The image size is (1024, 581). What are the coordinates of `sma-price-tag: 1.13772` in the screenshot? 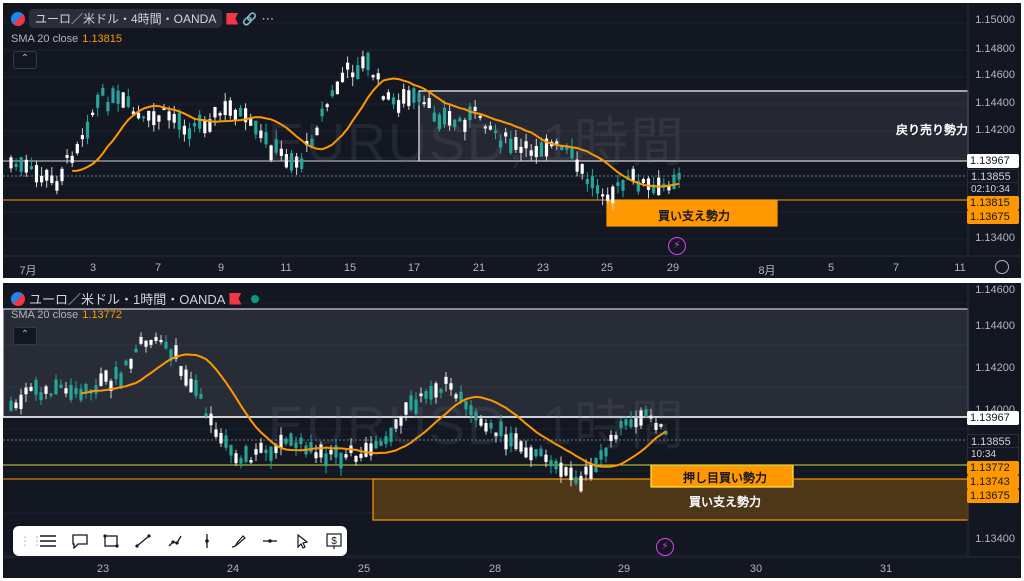 It's located at (993, 468).